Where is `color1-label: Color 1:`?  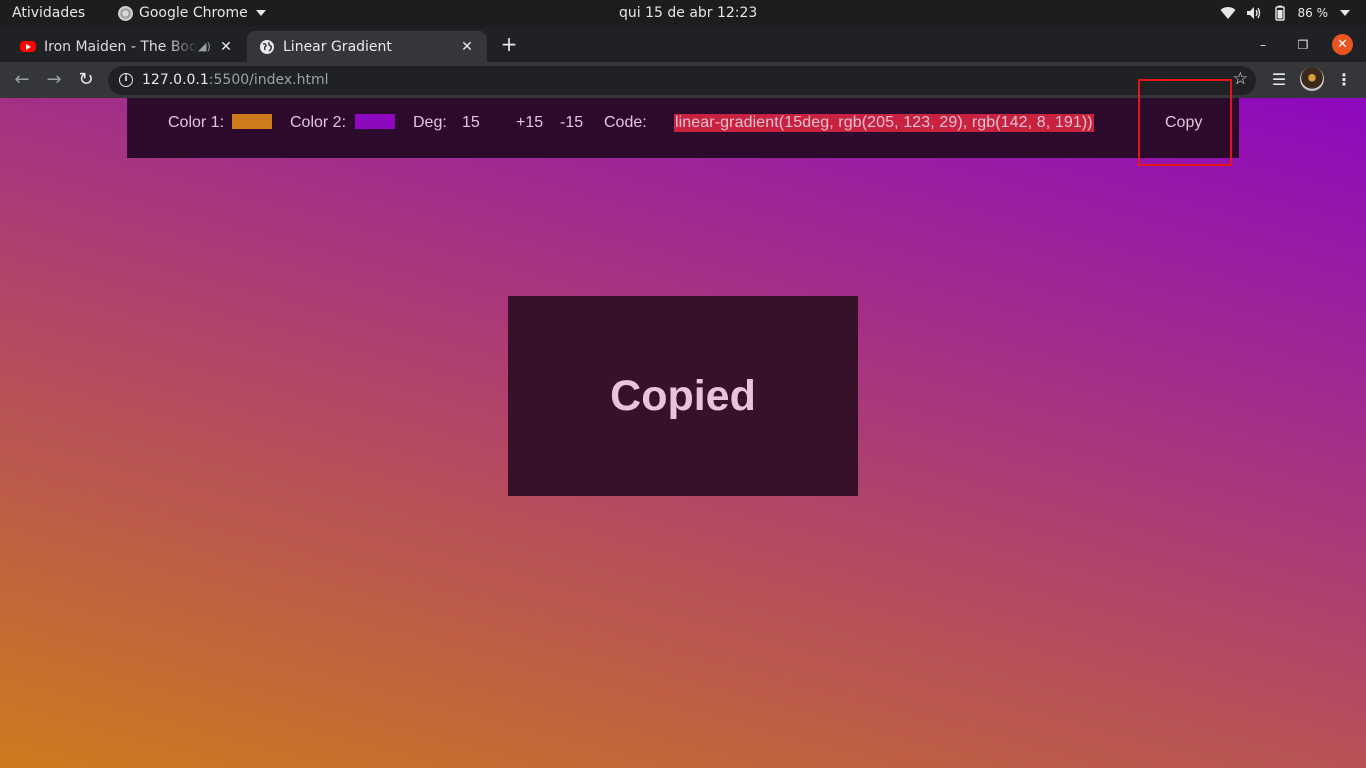 color1-label: Color 1: is located at coordinates (196, 122).